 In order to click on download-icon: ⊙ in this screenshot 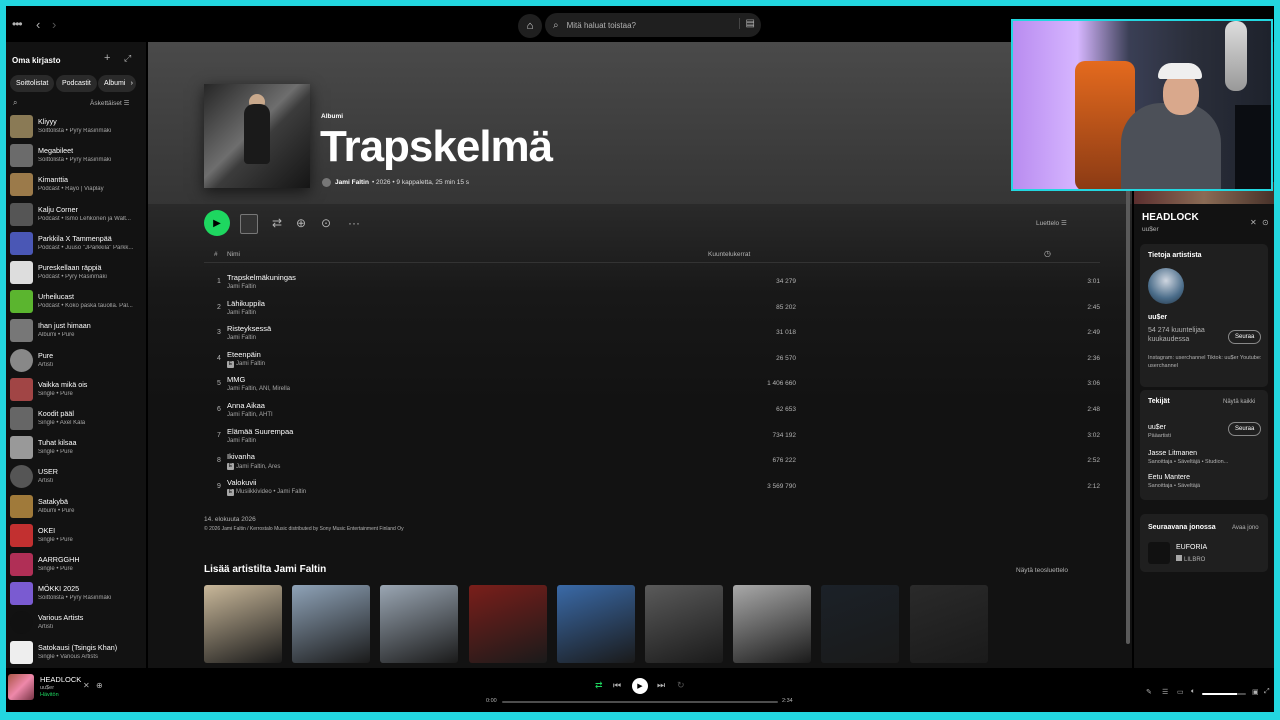, I will do `click(326, 223)`.